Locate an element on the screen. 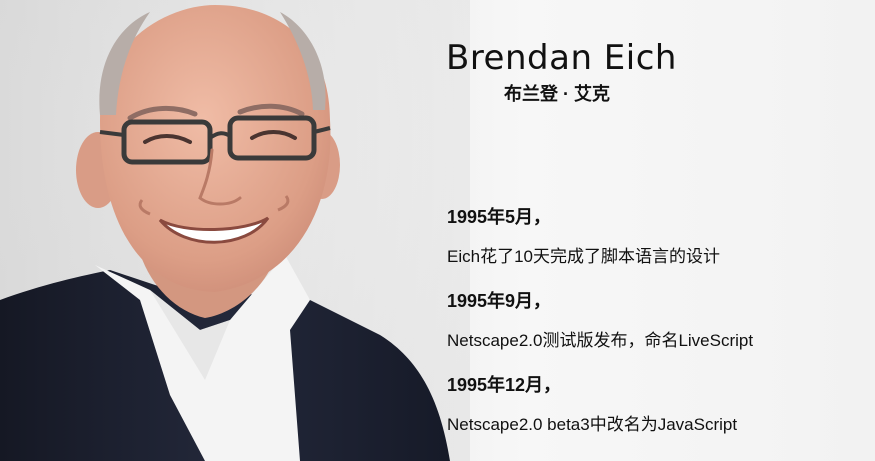  name-english: Brendan Eich is located at coordinates (561, 58).